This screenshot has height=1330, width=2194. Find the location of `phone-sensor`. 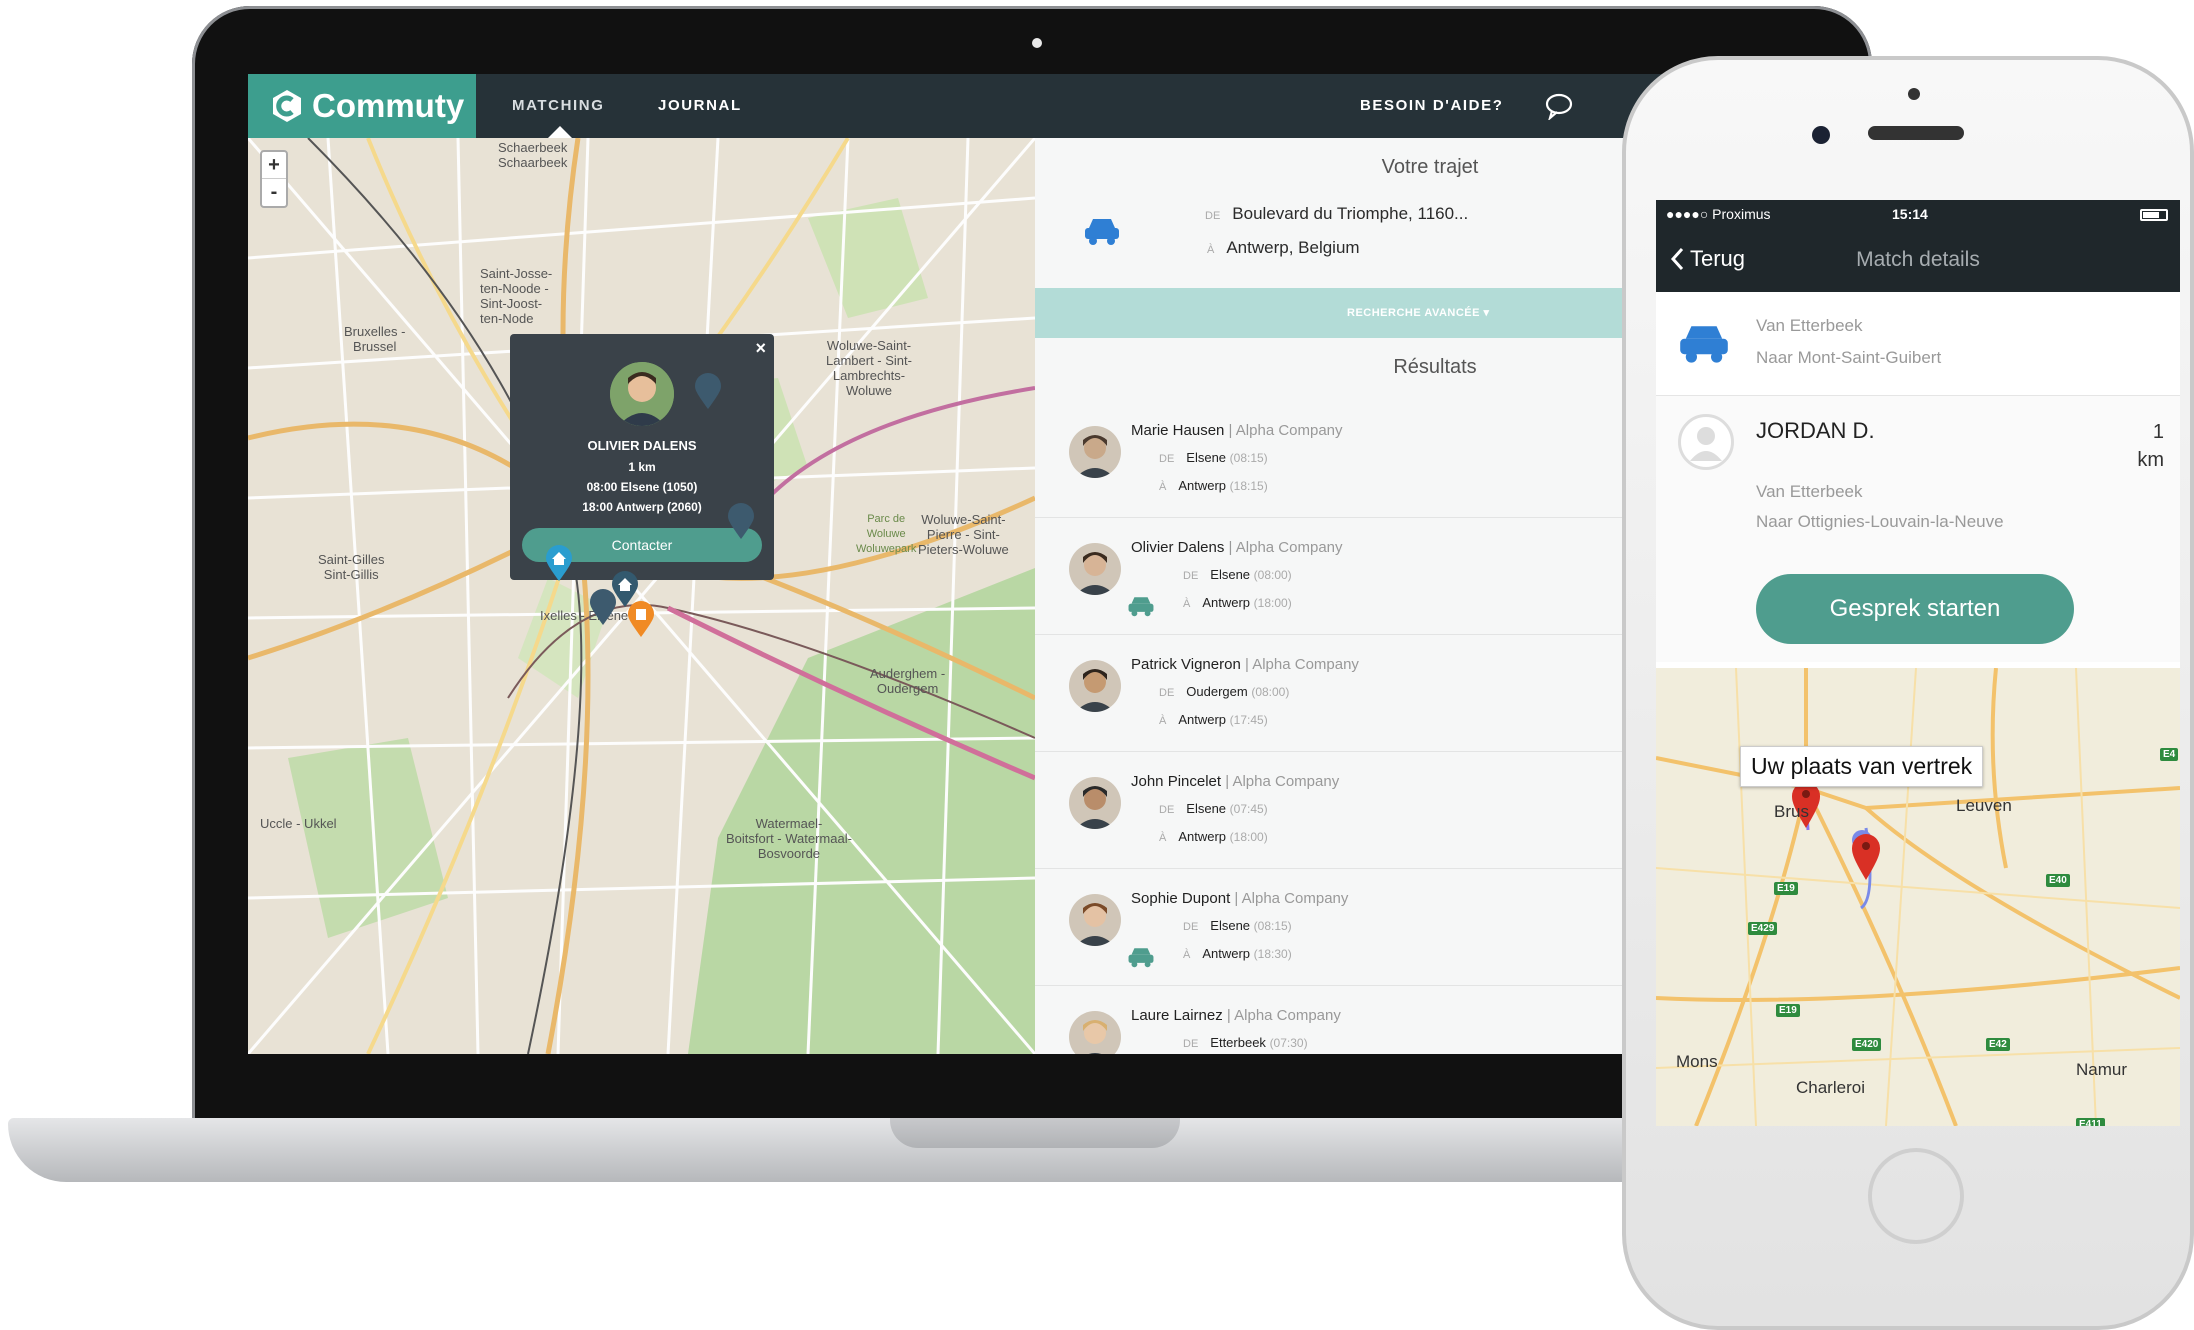

phone-sensor is located at coordinates (1914, 94).